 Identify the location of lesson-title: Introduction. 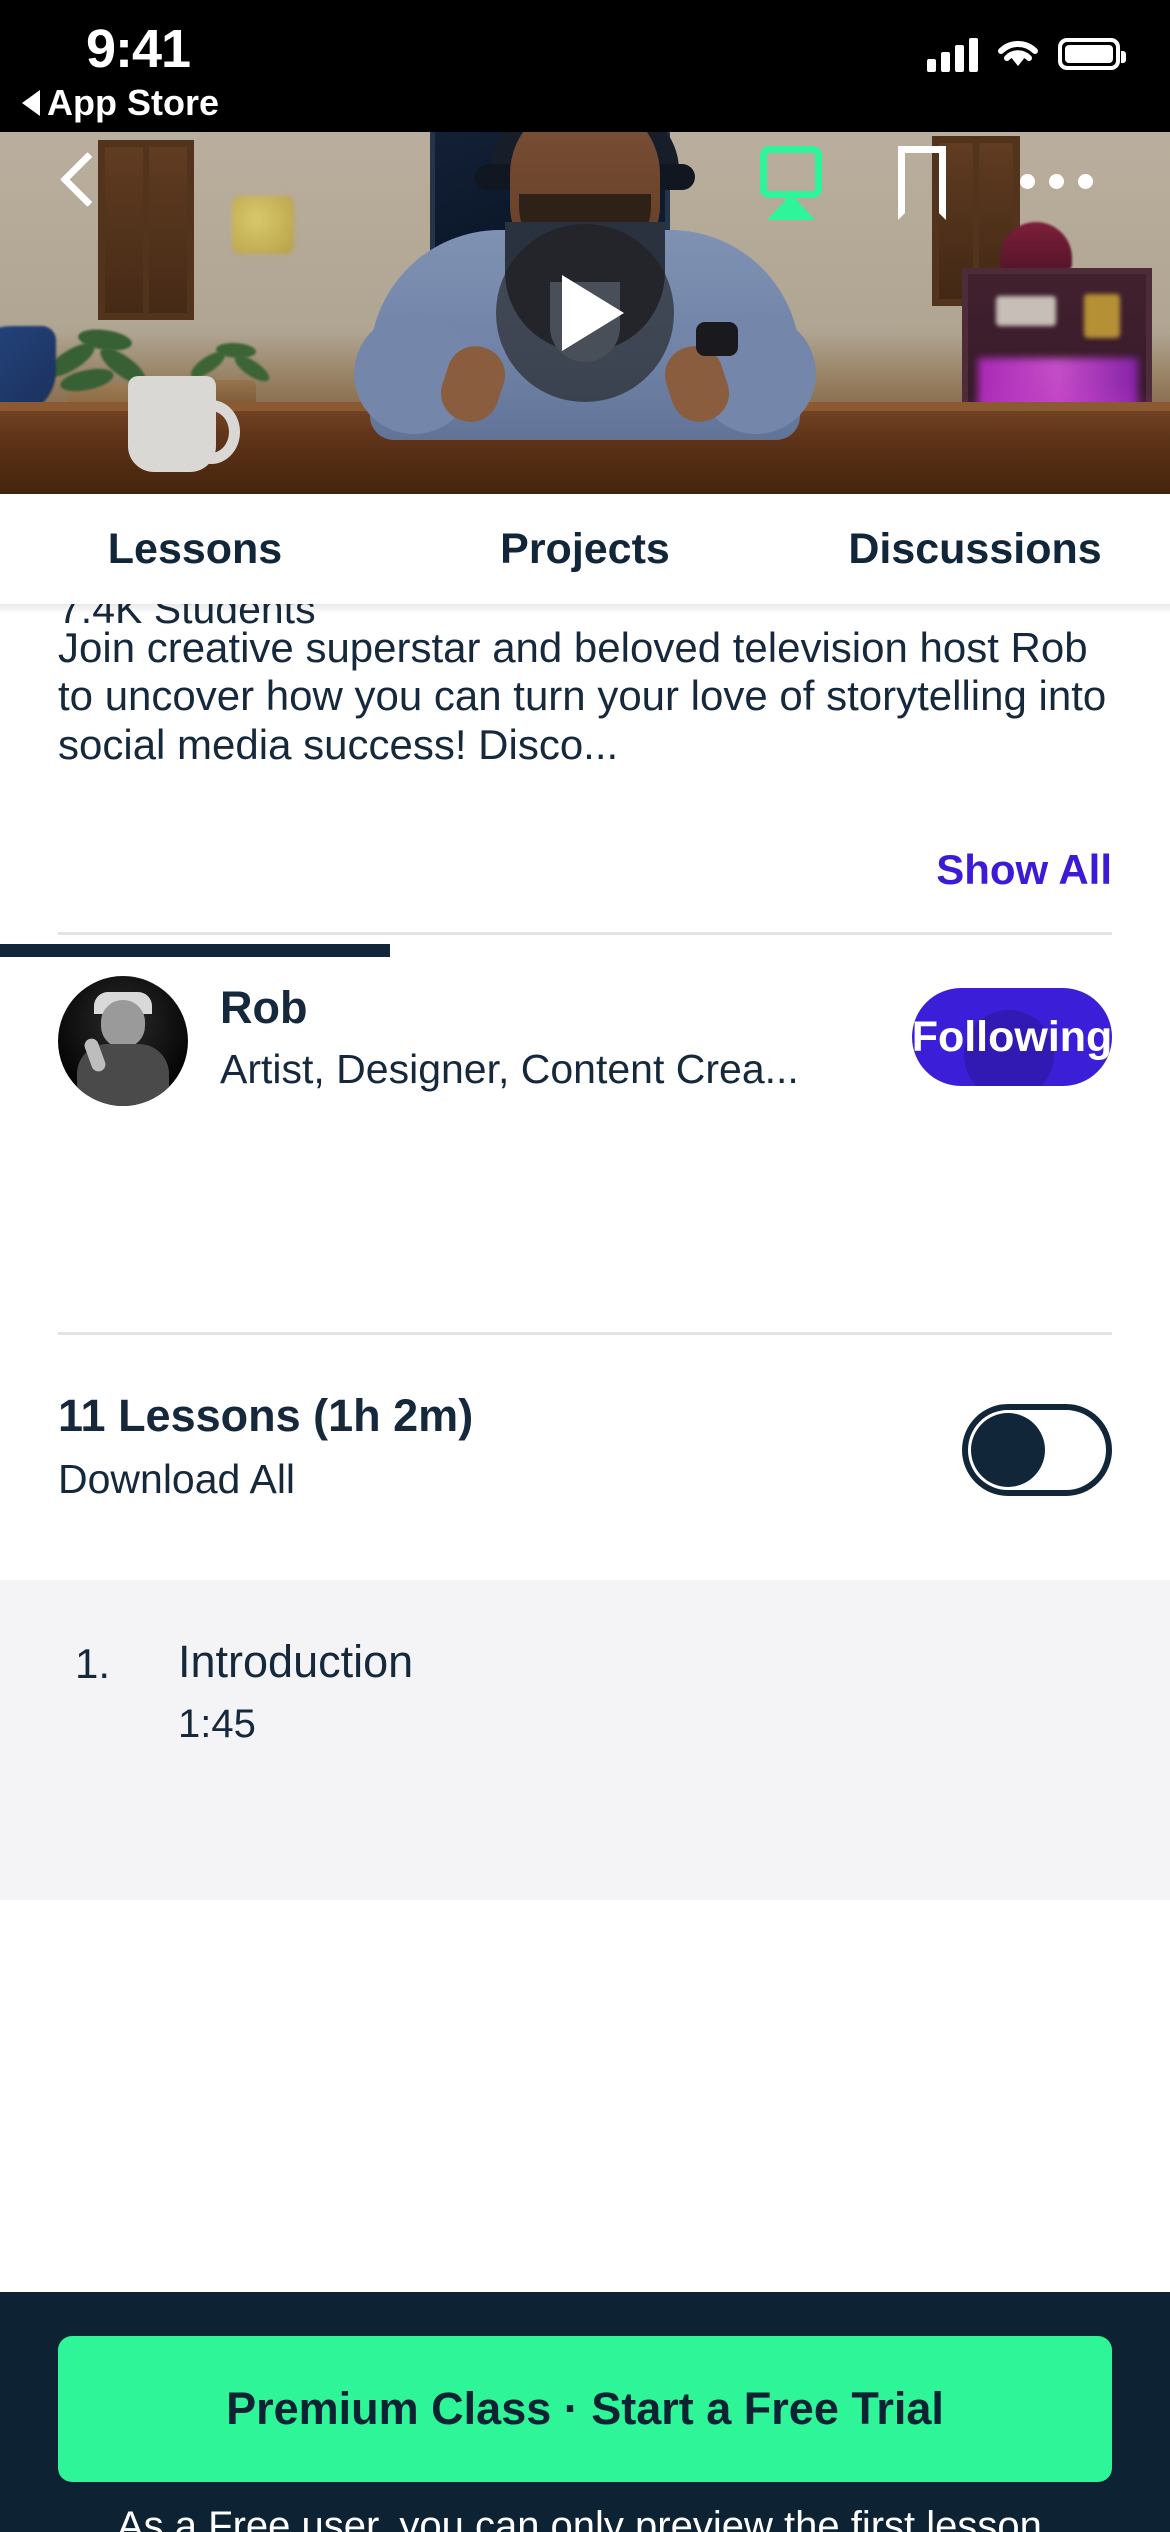
(296, 1661).